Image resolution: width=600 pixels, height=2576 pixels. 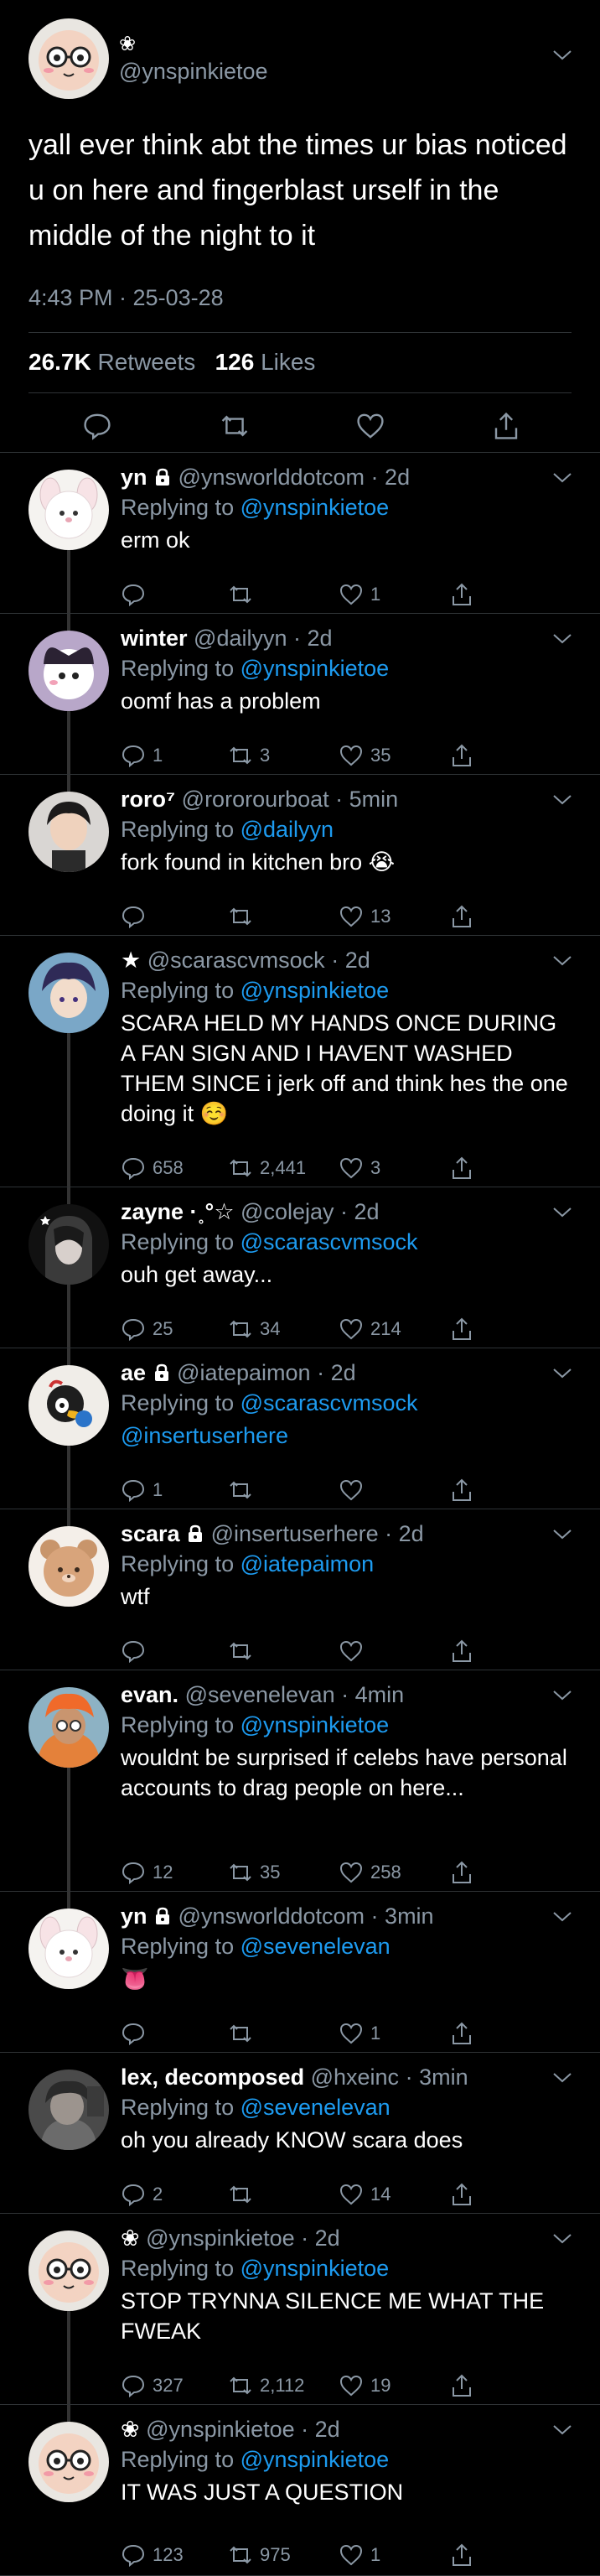 What do you see at coordinates (131, 960) in the screenshot?
I see `author-name: ★` at bounding box center [131, 960].